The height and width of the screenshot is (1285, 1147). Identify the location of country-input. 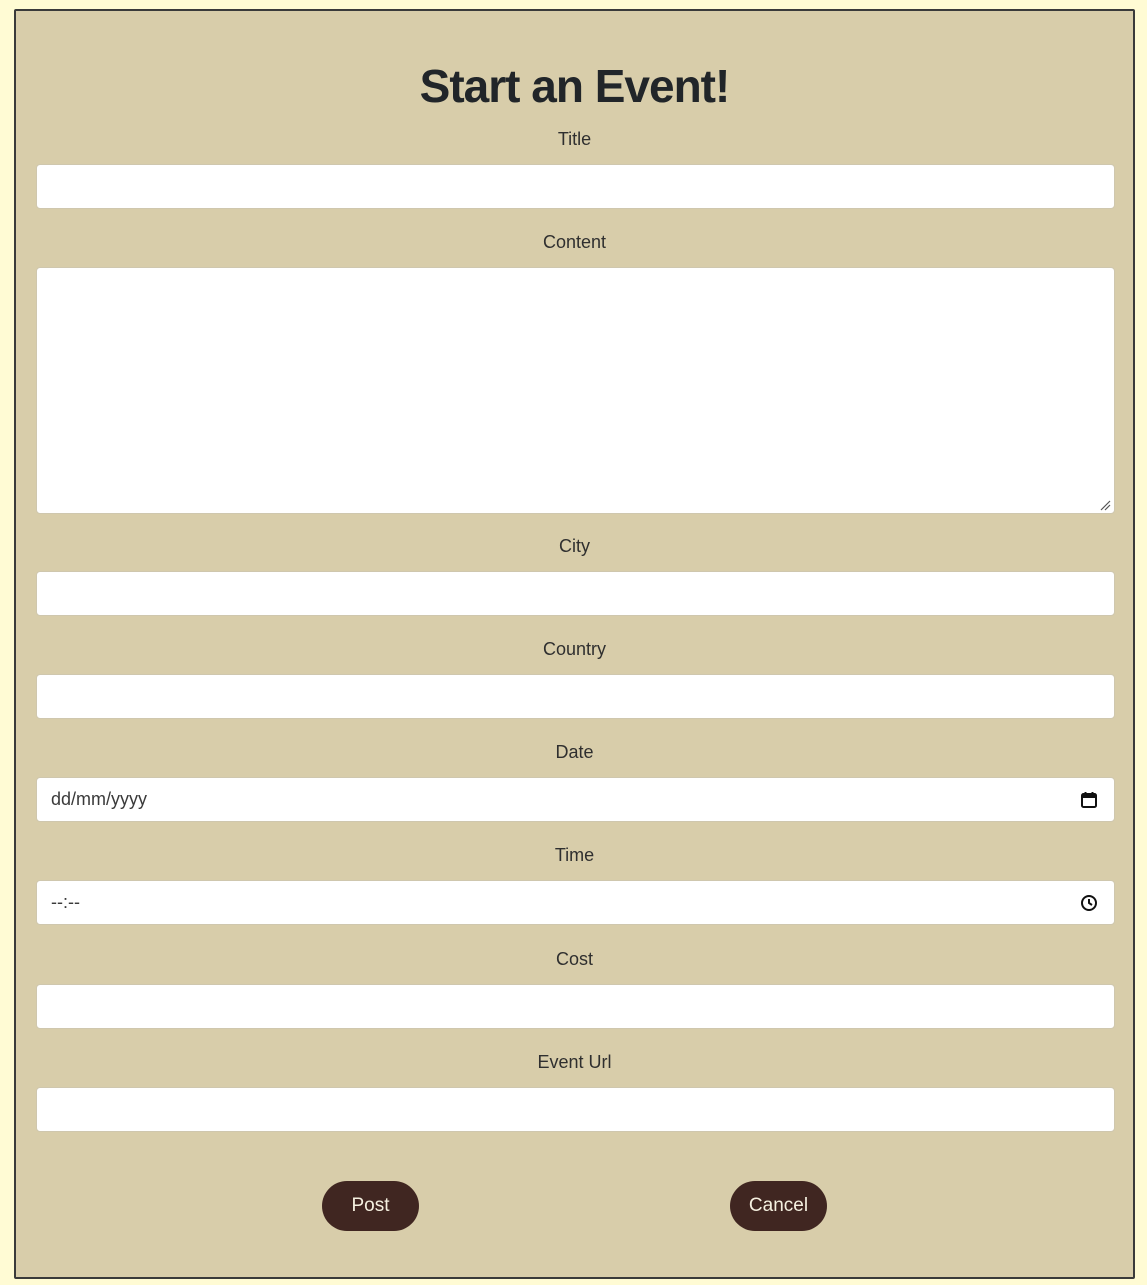
(575, 696).